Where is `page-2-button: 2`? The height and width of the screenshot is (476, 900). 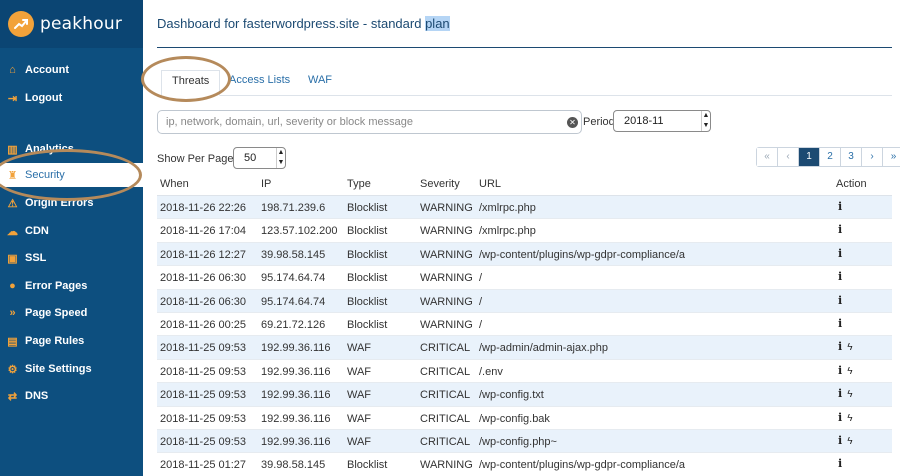 page-2-button: 2 is located at coordinates (830, 157).